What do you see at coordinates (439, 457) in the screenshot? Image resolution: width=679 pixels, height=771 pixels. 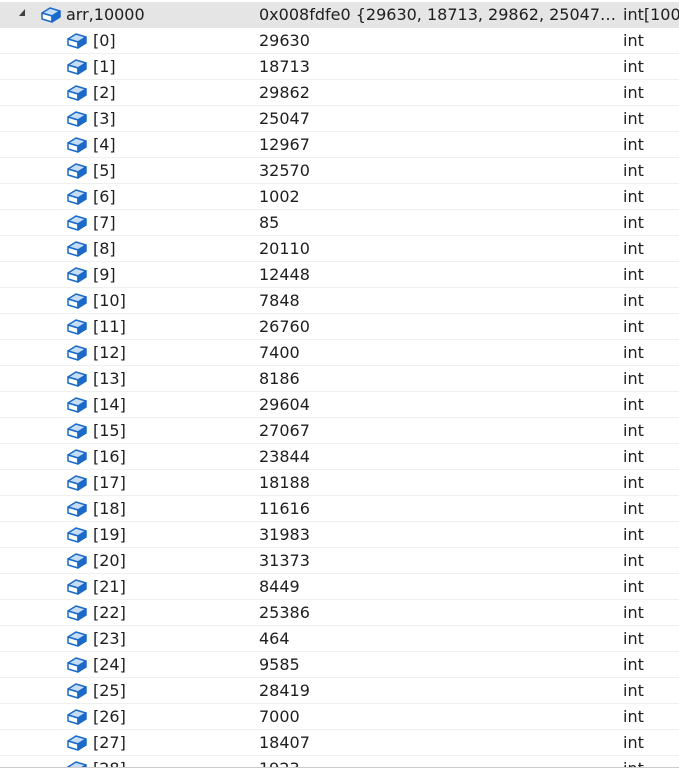 I see `element-value: 23844` at bounding box center [439, 457].